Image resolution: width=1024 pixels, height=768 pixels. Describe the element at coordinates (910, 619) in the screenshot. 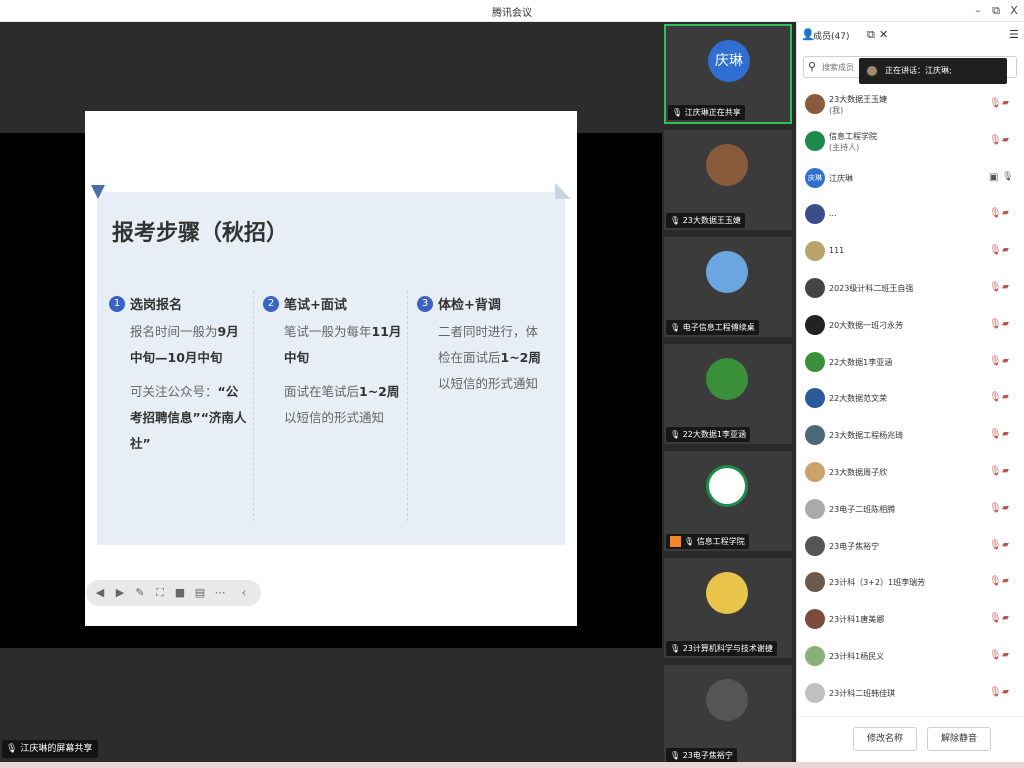

I see `member-row: 23计科1唐美娜 🎙 ▰` at that location.